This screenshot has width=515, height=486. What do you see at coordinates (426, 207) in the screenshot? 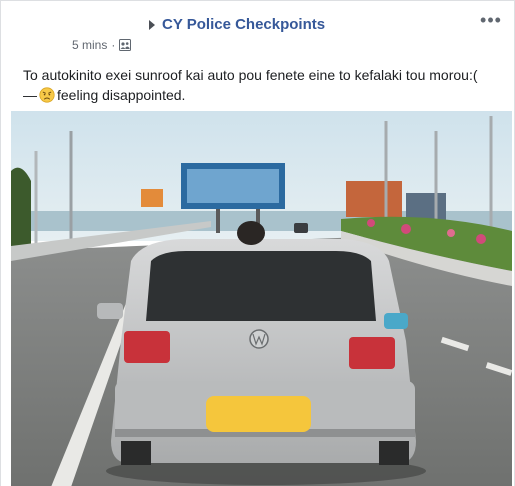
I see `building` at bounding box center [426, 207].